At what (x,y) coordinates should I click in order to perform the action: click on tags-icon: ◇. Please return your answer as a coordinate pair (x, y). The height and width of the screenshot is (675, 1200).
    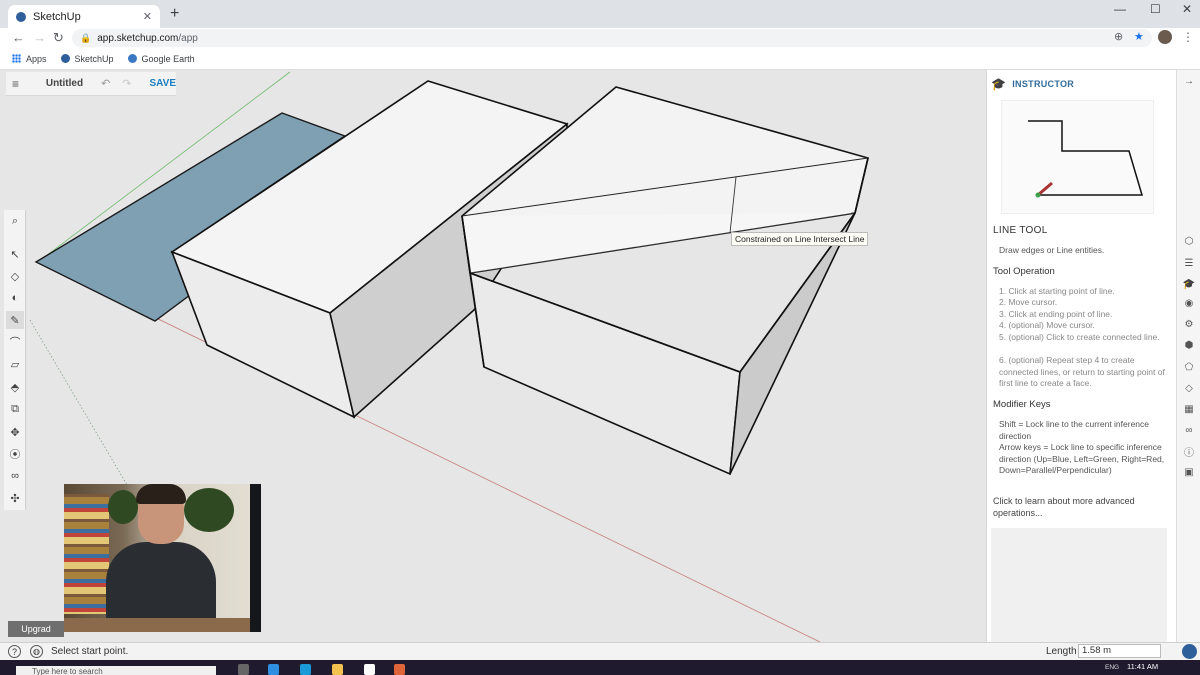
    Looking at the image, I should click on (1189, 388).